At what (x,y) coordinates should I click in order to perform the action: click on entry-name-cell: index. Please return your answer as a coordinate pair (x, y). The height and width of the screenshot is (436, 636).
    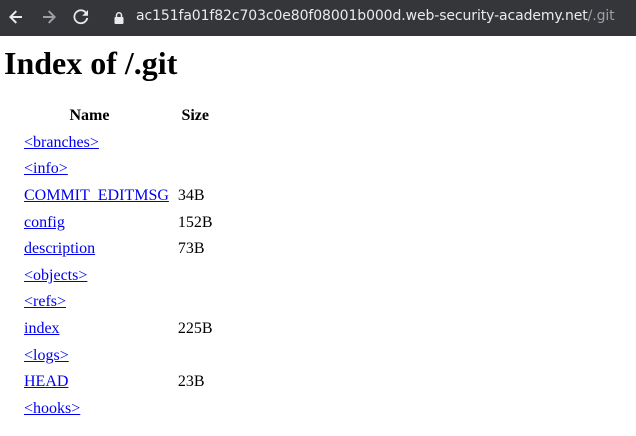
    Looking at the image, I should click on (89, 329).